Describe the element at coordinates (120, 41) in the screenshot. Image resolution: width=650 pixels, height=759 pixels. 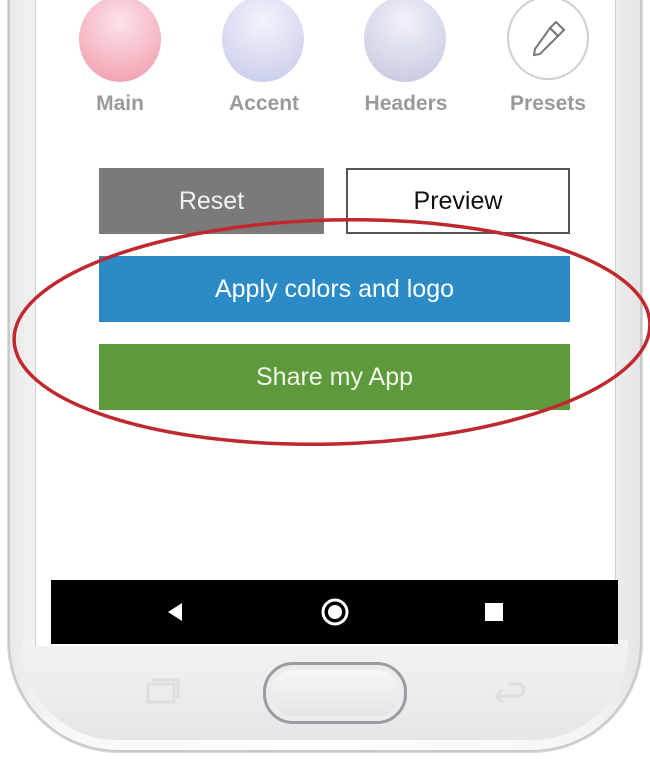
I see `main-color-swatch` at that location.